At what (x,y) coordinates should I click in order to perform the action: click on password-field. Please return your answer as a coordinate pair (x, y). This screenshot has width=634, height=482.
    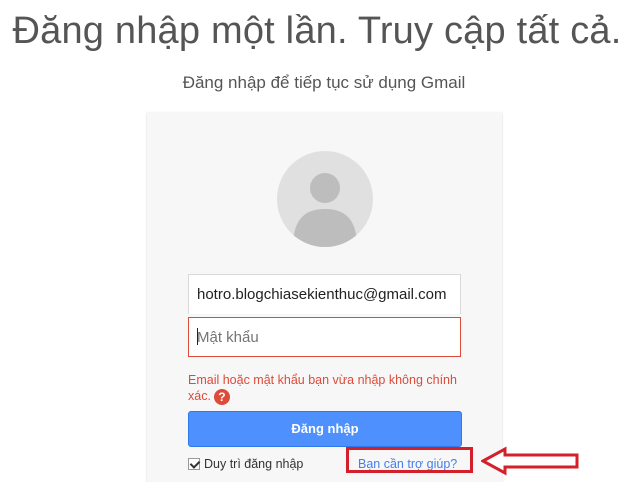
    Looking at the image, I should click on (324, 337).